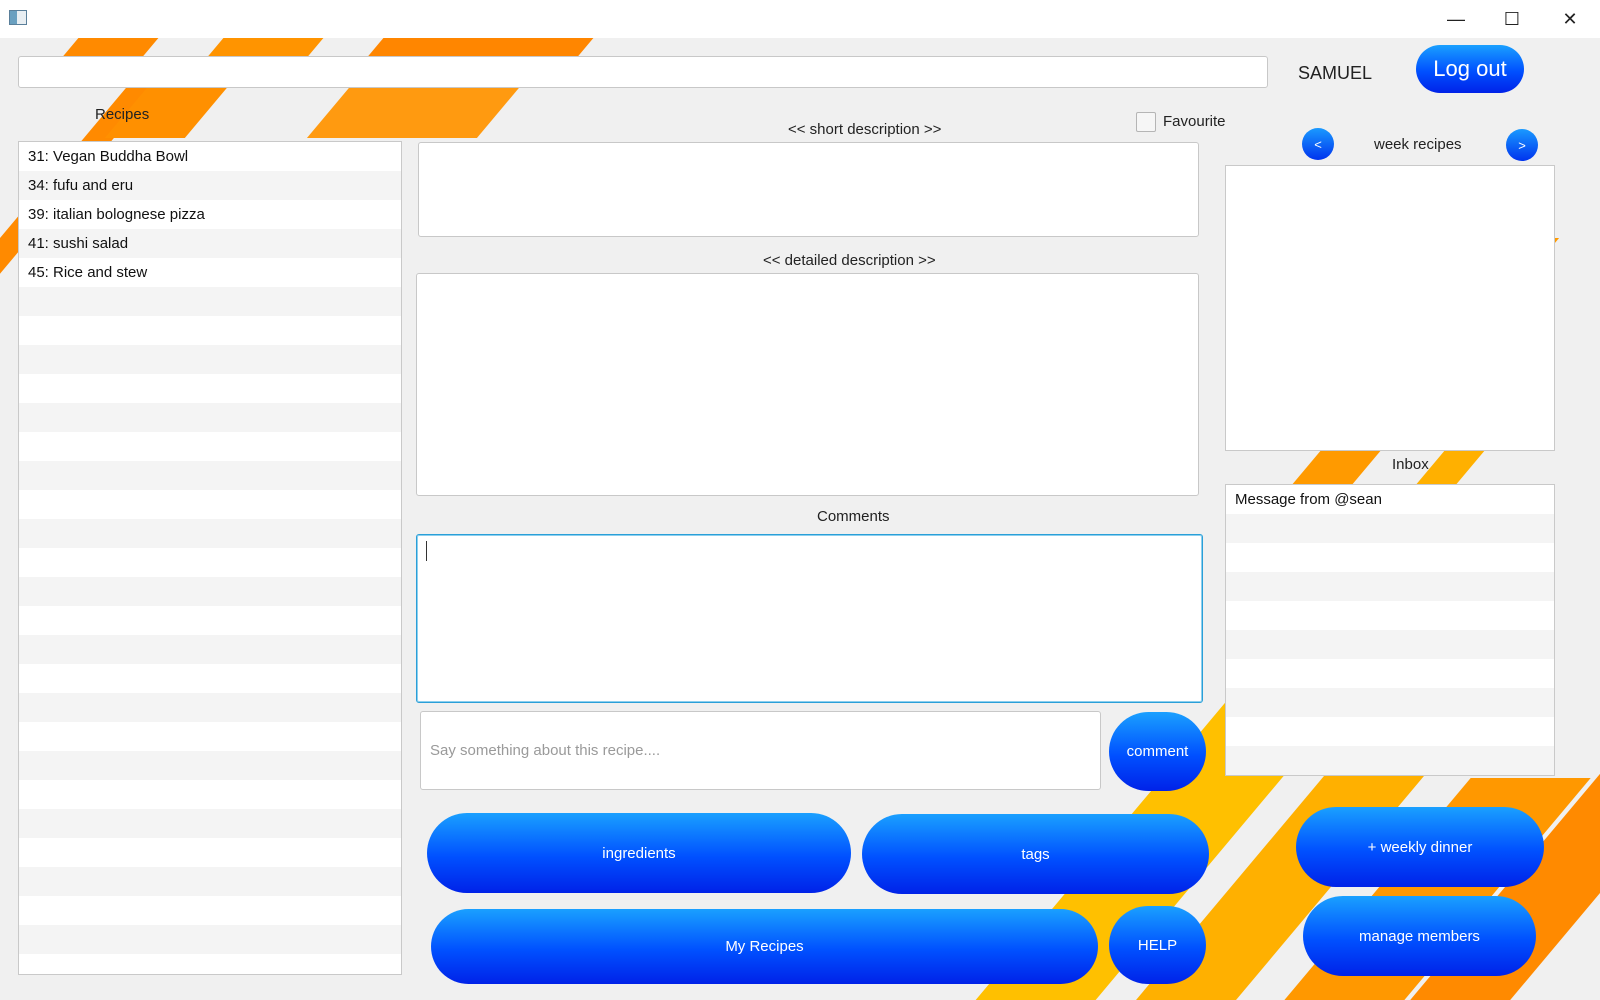 The width and height of the screenshot is (1600, 1000). I want to click on week-recipes-list, so click(1390, 308).